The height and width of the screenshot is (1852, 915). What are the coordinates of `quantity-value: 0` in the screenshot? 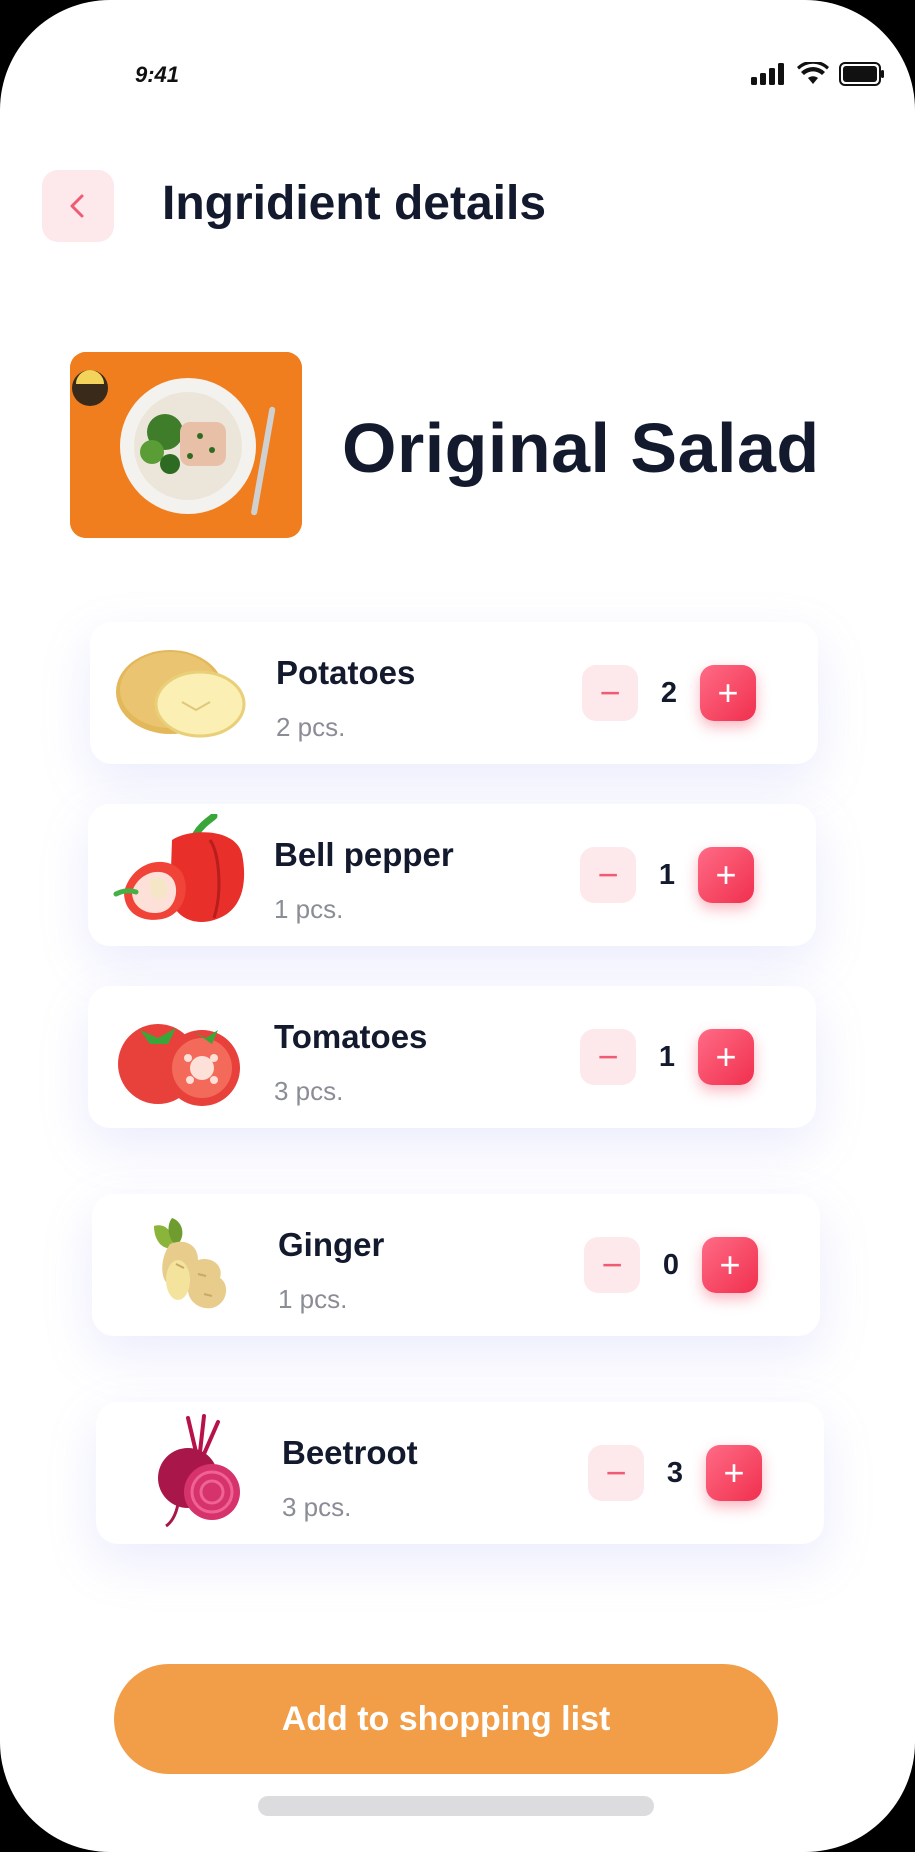 It's located at (671, 1264).